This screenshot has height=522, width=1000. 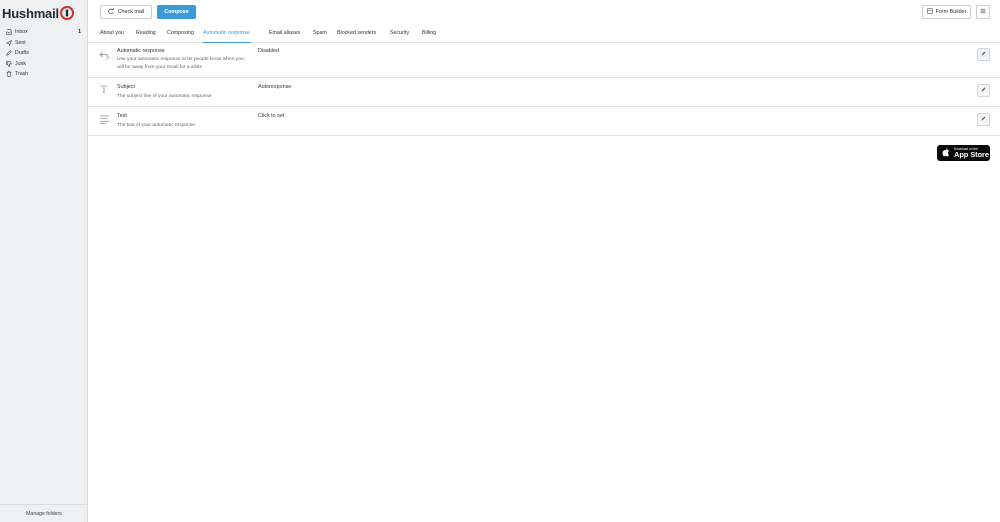 What do you see at coordinates (131, 12) in the screenshot?
I see `check-mail-label: Check mail` at bounding box center [131, 12].